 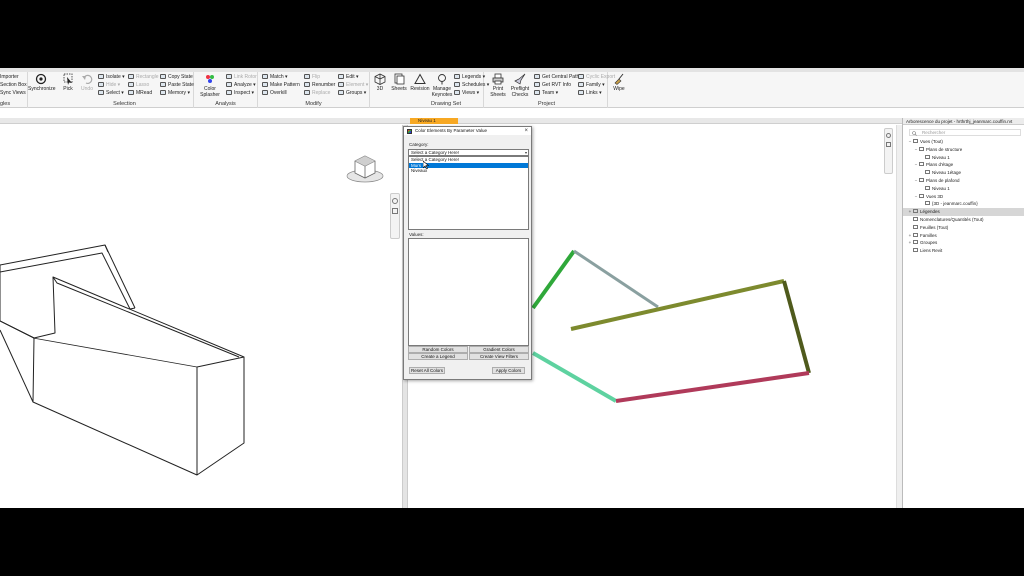 What do you see at coordinates (963, 204) in the screenshot?
I see `browser-tree-item: {3D - jeanmarc.couffin}` at bounding box center [963, 204].